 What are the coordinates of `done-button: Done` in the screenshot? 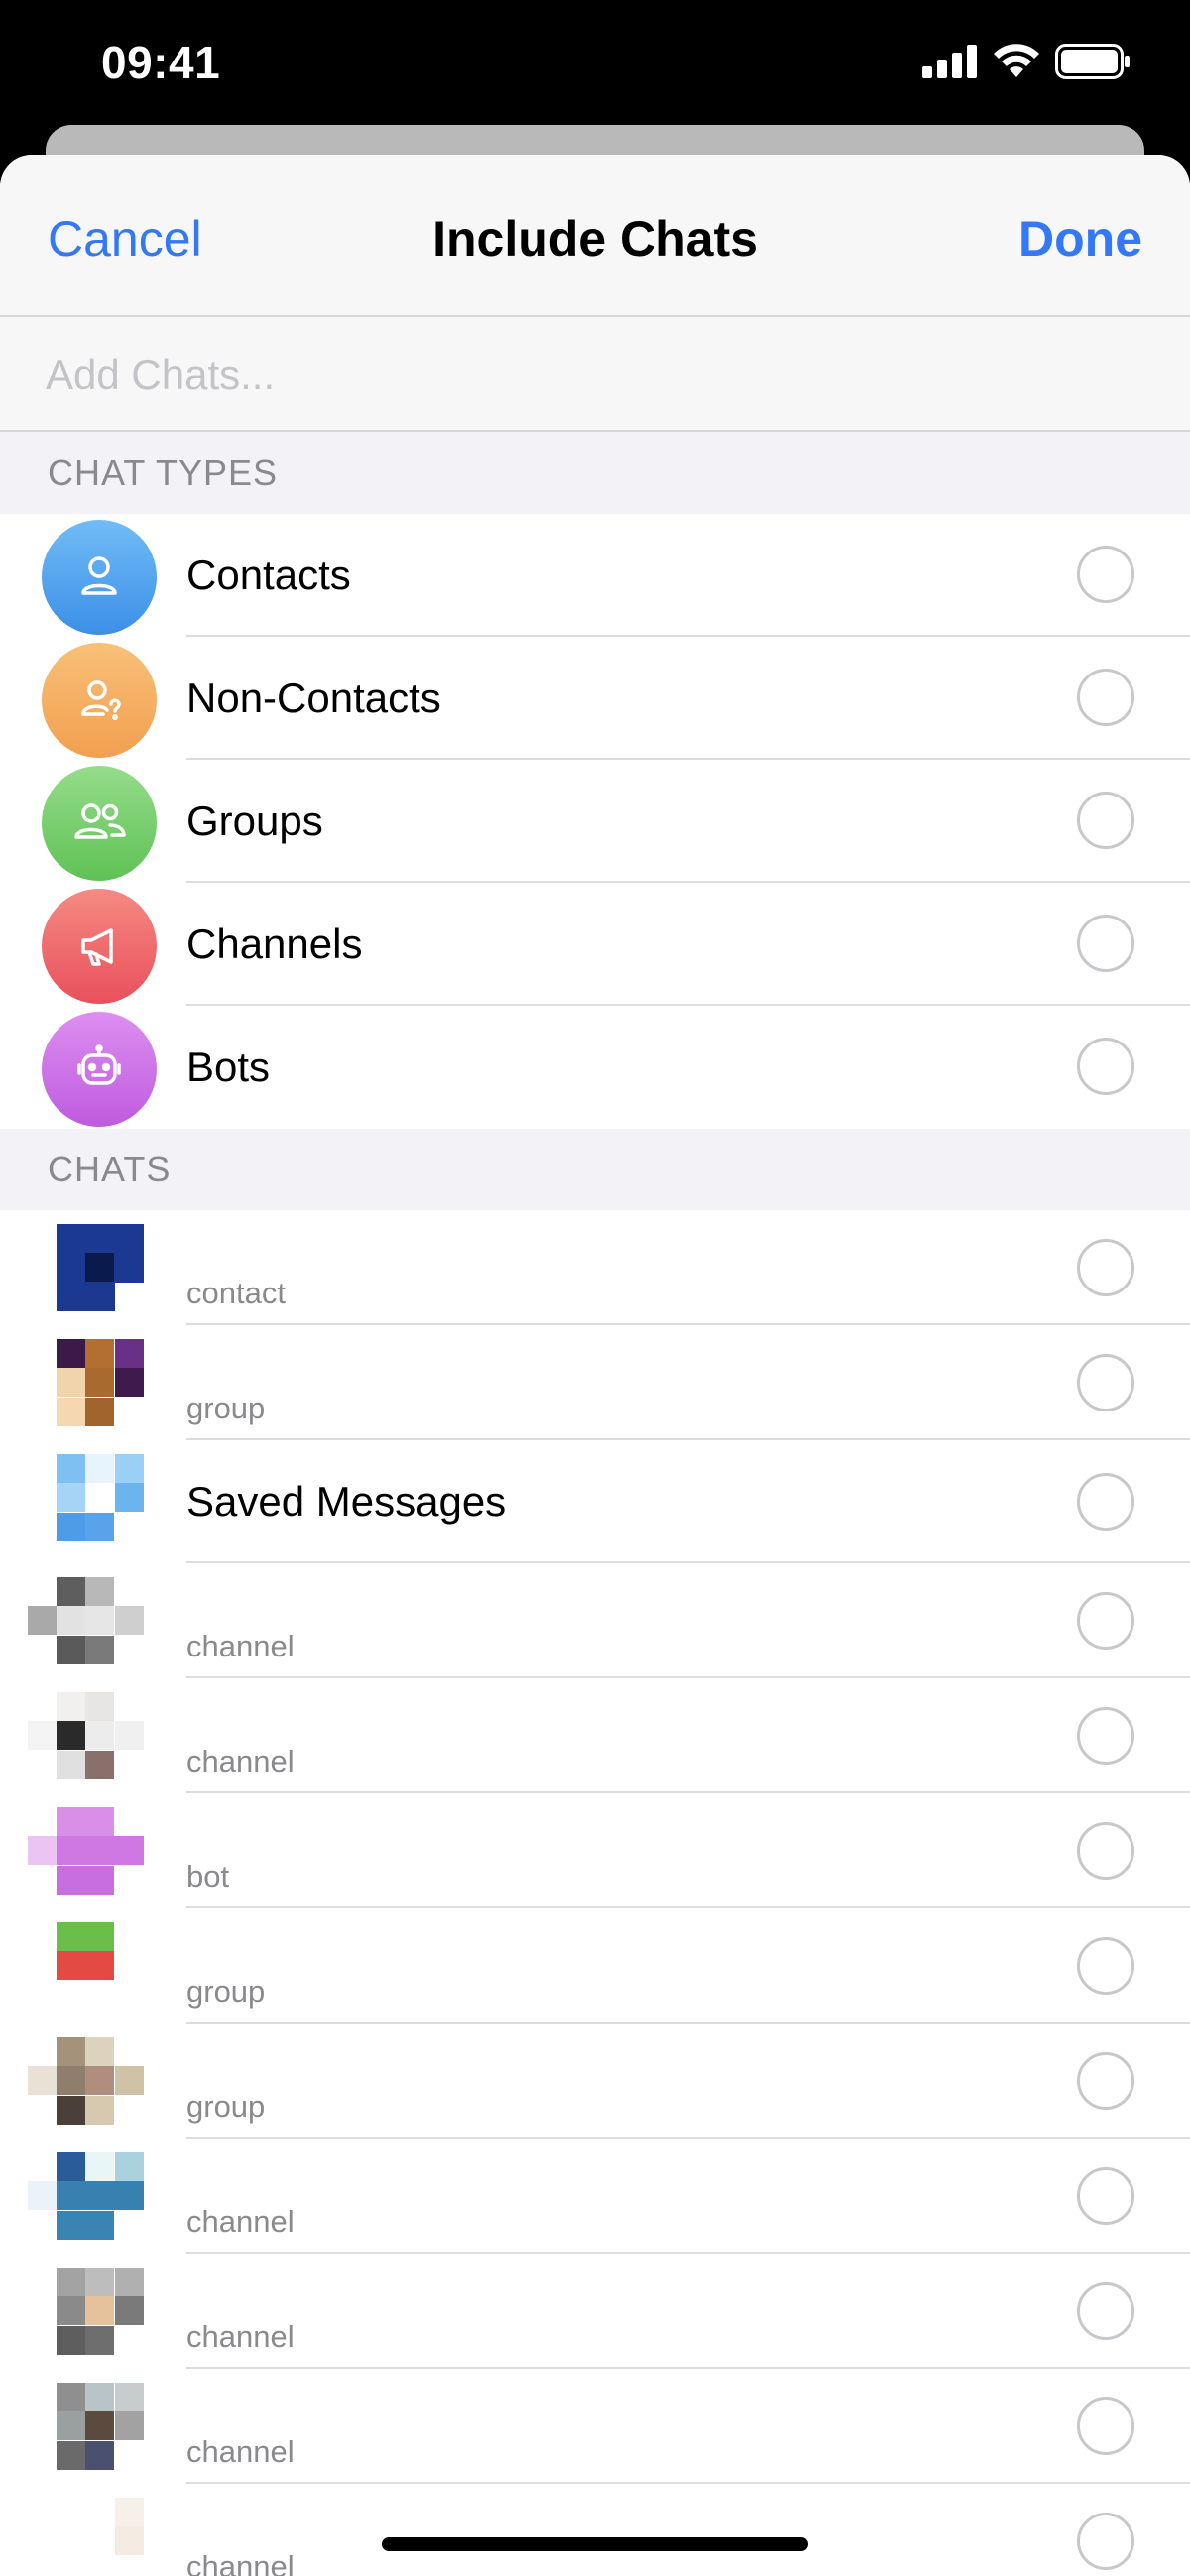 It's located at (1080, 239).